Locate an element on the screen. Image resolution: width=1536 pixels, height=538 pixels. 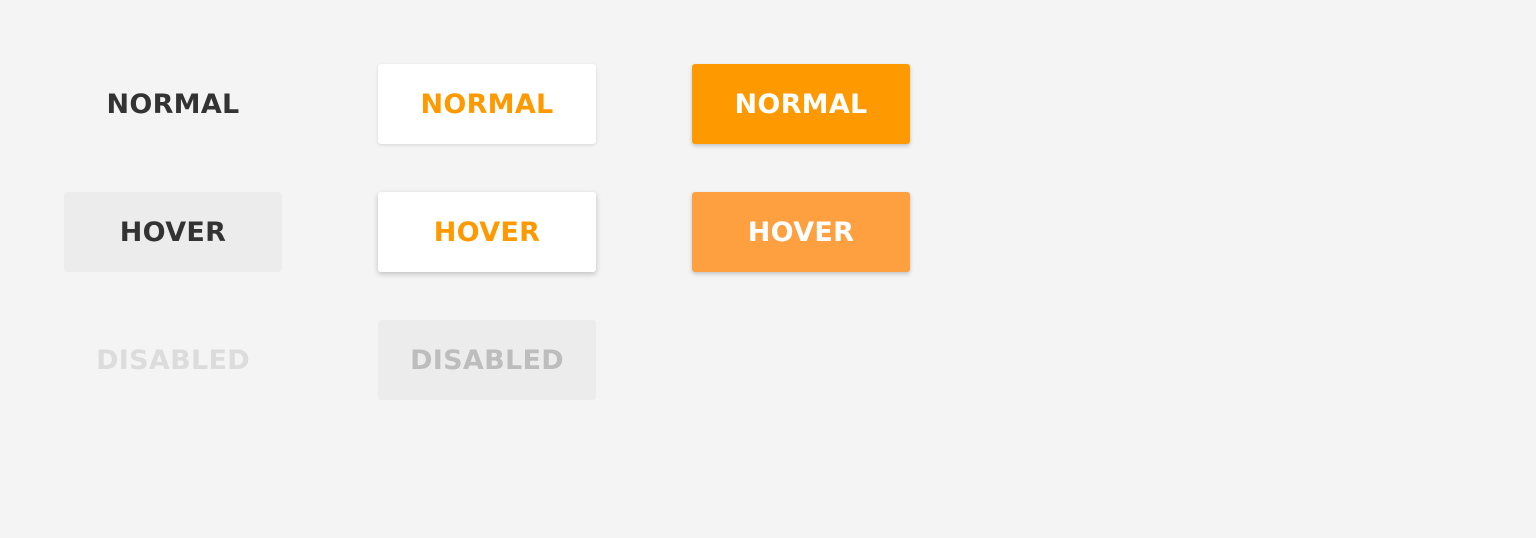
flat-button-normal: NORMAL is located at coordinates (173, 104).